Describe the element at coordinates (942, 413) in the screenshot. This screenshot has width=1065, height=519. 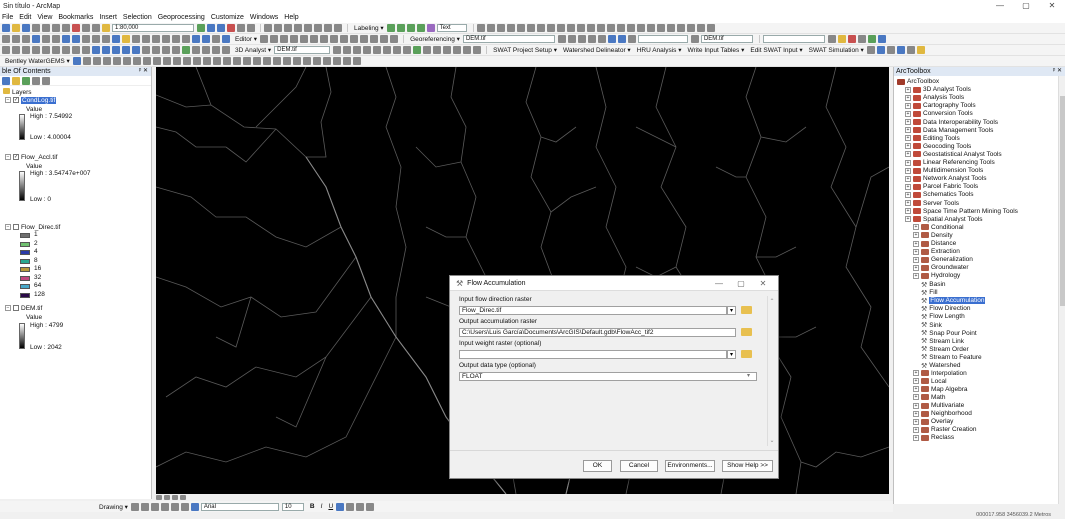
I see `toolset-item: + Neighborhood` at that location.